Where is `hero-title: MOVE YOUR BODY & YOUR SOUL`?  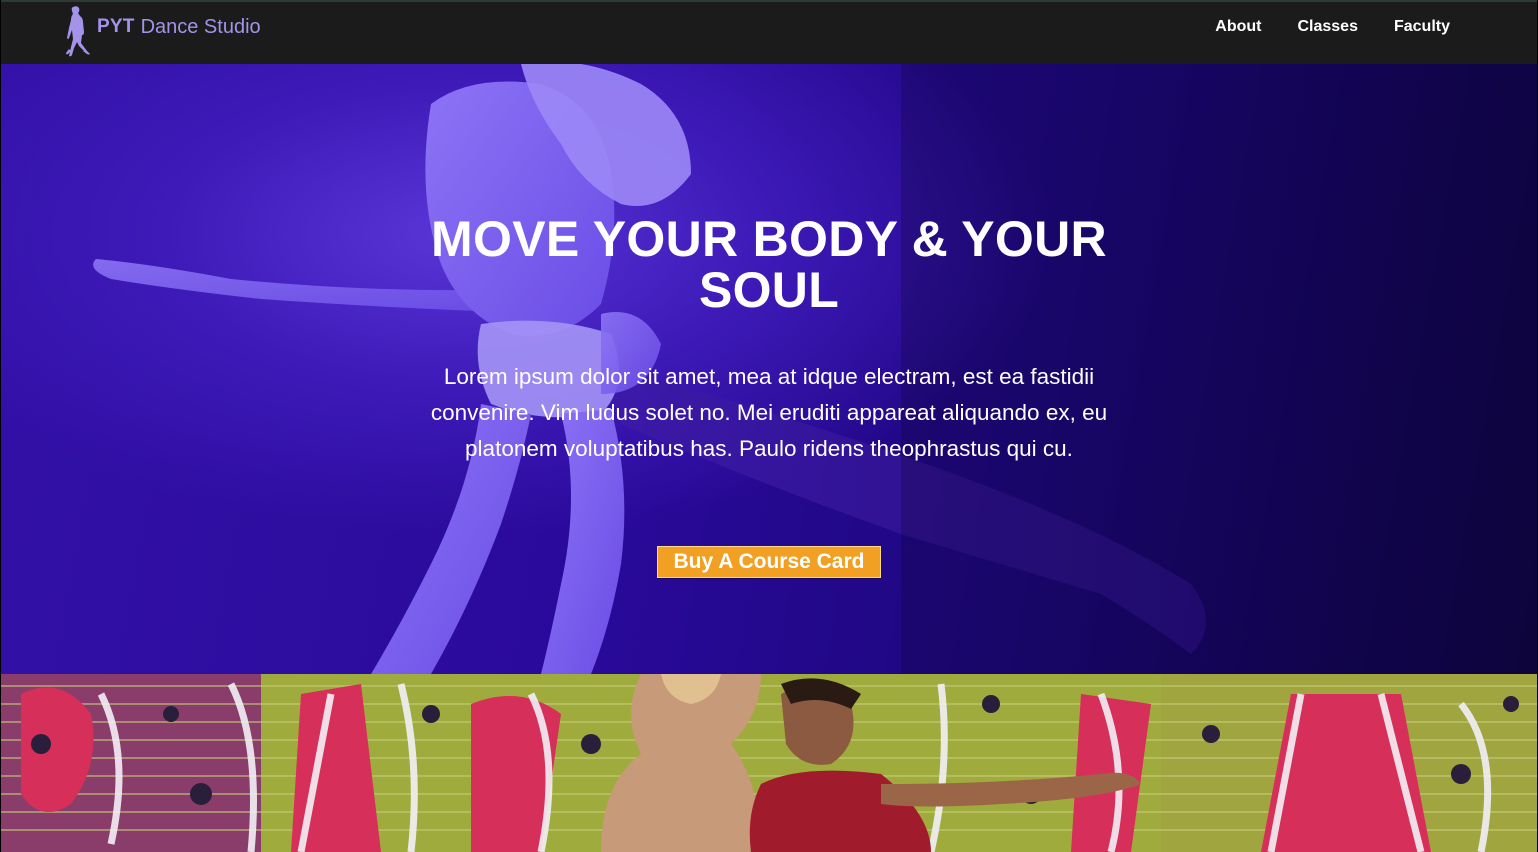 hero-title: MOVE YOUR BODY & YOUR SOUL is located at coordinates (769, 264).